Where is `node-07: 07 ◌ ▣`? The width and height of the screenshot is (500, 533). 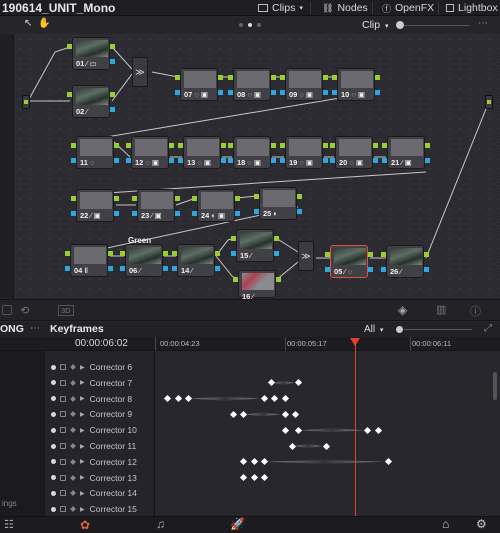 node-07: 07 ◌ ▣ is located at coordinates (199, 84).